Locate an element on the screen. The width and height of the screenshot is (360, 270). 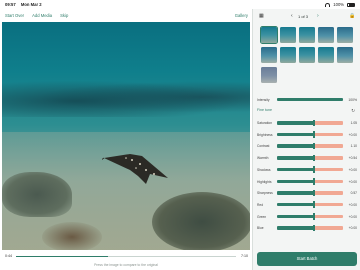
refresh-icon: ↻ is located at coordinates (353, 111).